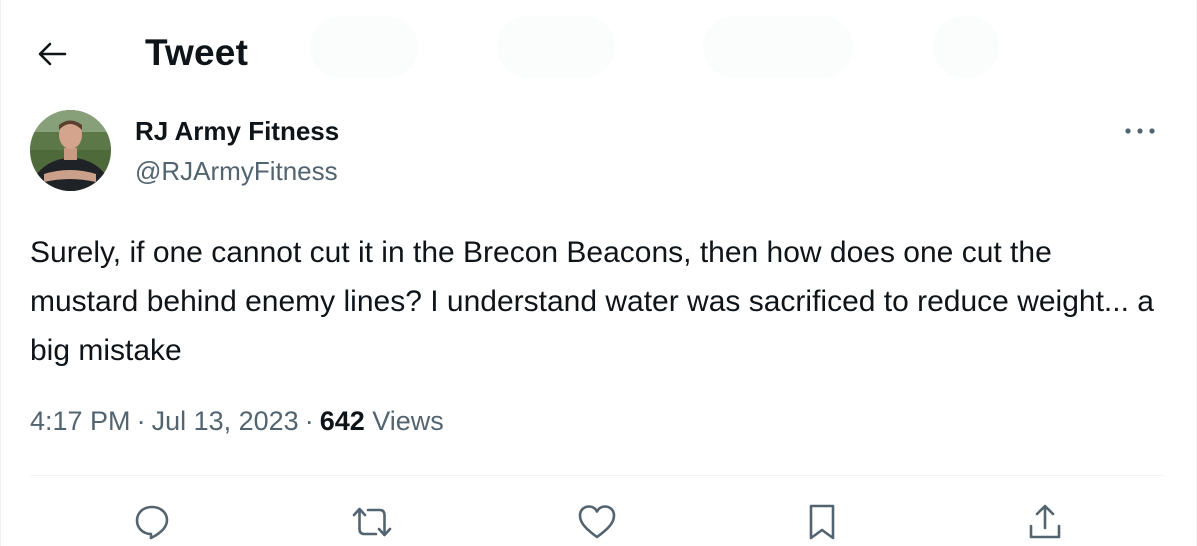 The image size is (1197, 546). Describe the element at coordinates (225, 421) in the screenshot. I see `tweet-date: Jul 13, 2023` at that location.